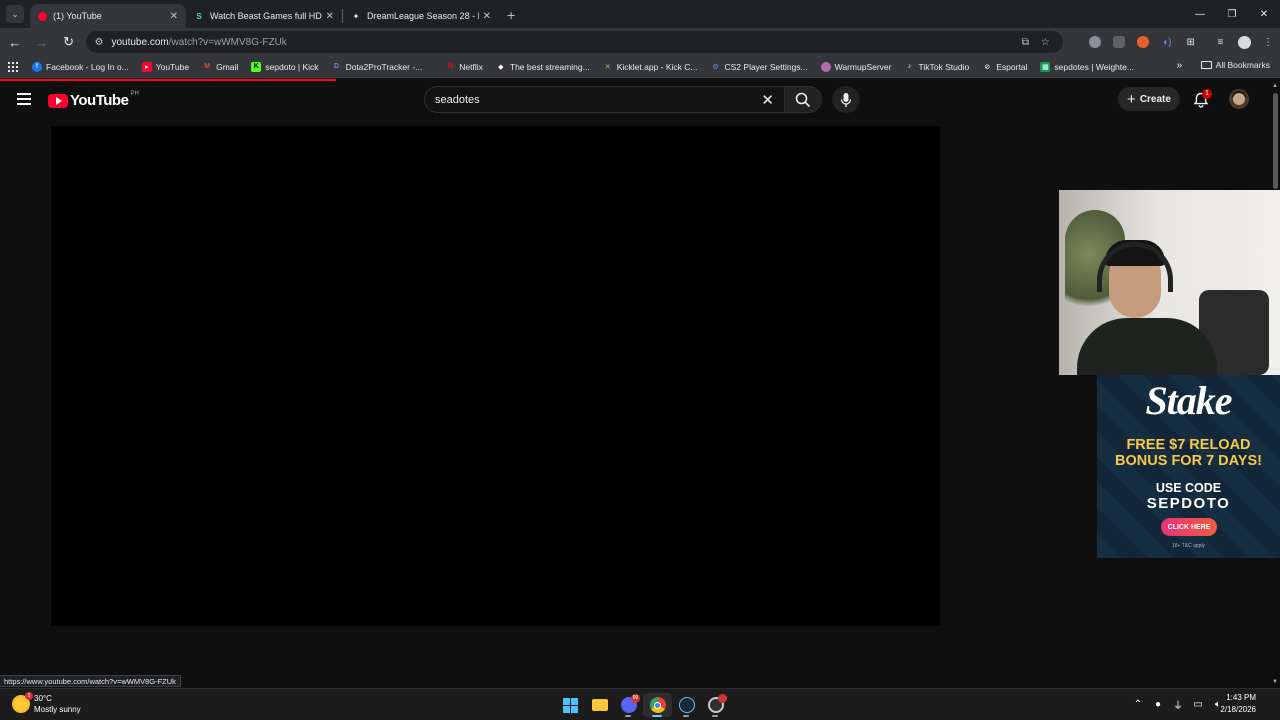  I want to click on tab-beast-games: S Watch Beast Games full HD on ✕, so click(264, 16).